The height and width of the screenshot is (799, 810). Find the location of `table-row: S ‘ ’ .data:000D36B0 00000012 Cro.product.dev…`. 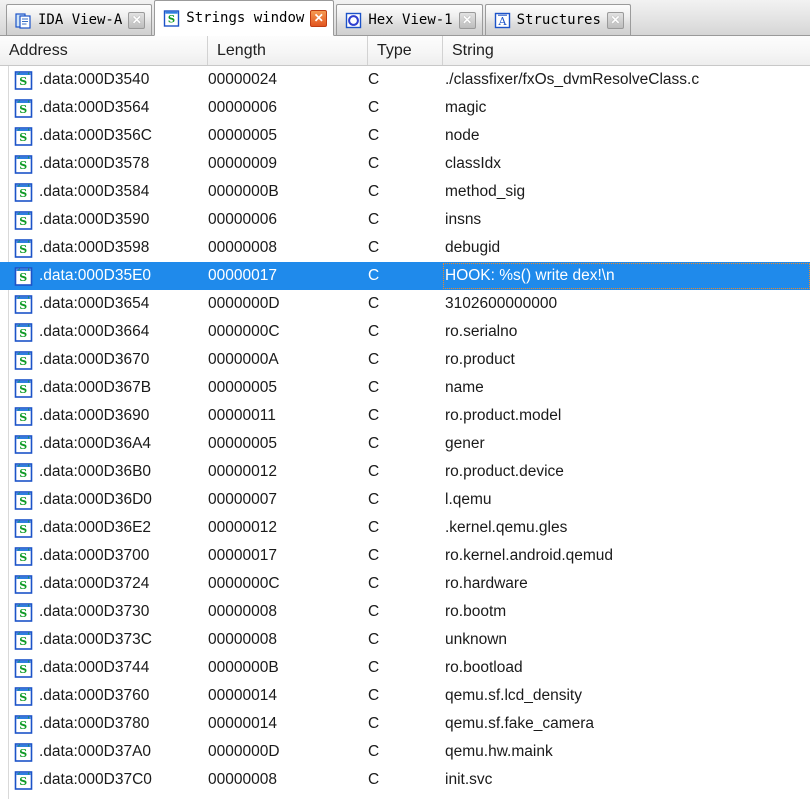

table-row: S ‘ ’ .data:000D36B0 00000012 Cro.product.dev… is located at coordinates (405, 472).